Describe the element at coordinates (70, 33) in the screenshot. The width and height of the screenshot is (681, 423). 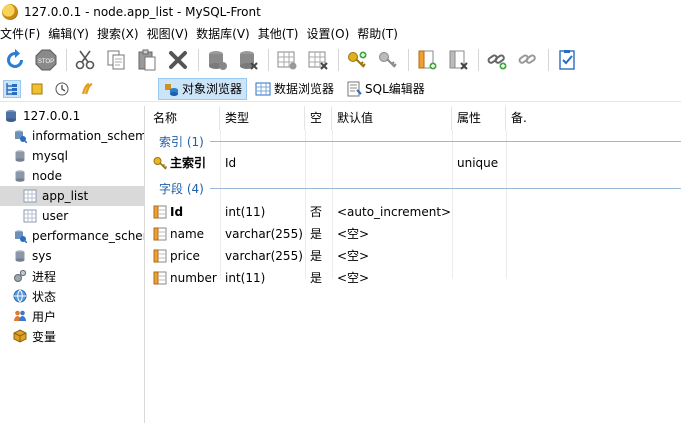
I see `menu-edit: 编辑(Y)` at that location.